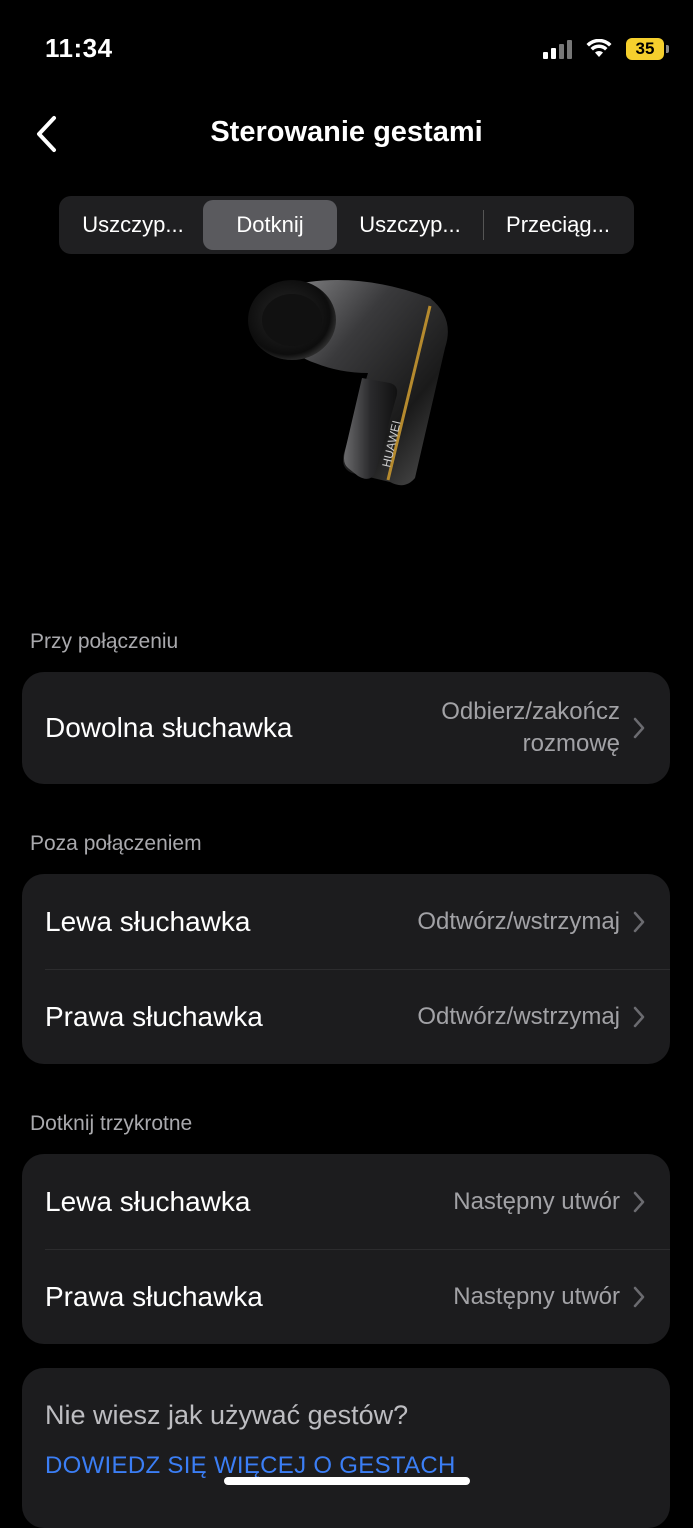  I want to click on status-icons: 35, so click(606, 49).